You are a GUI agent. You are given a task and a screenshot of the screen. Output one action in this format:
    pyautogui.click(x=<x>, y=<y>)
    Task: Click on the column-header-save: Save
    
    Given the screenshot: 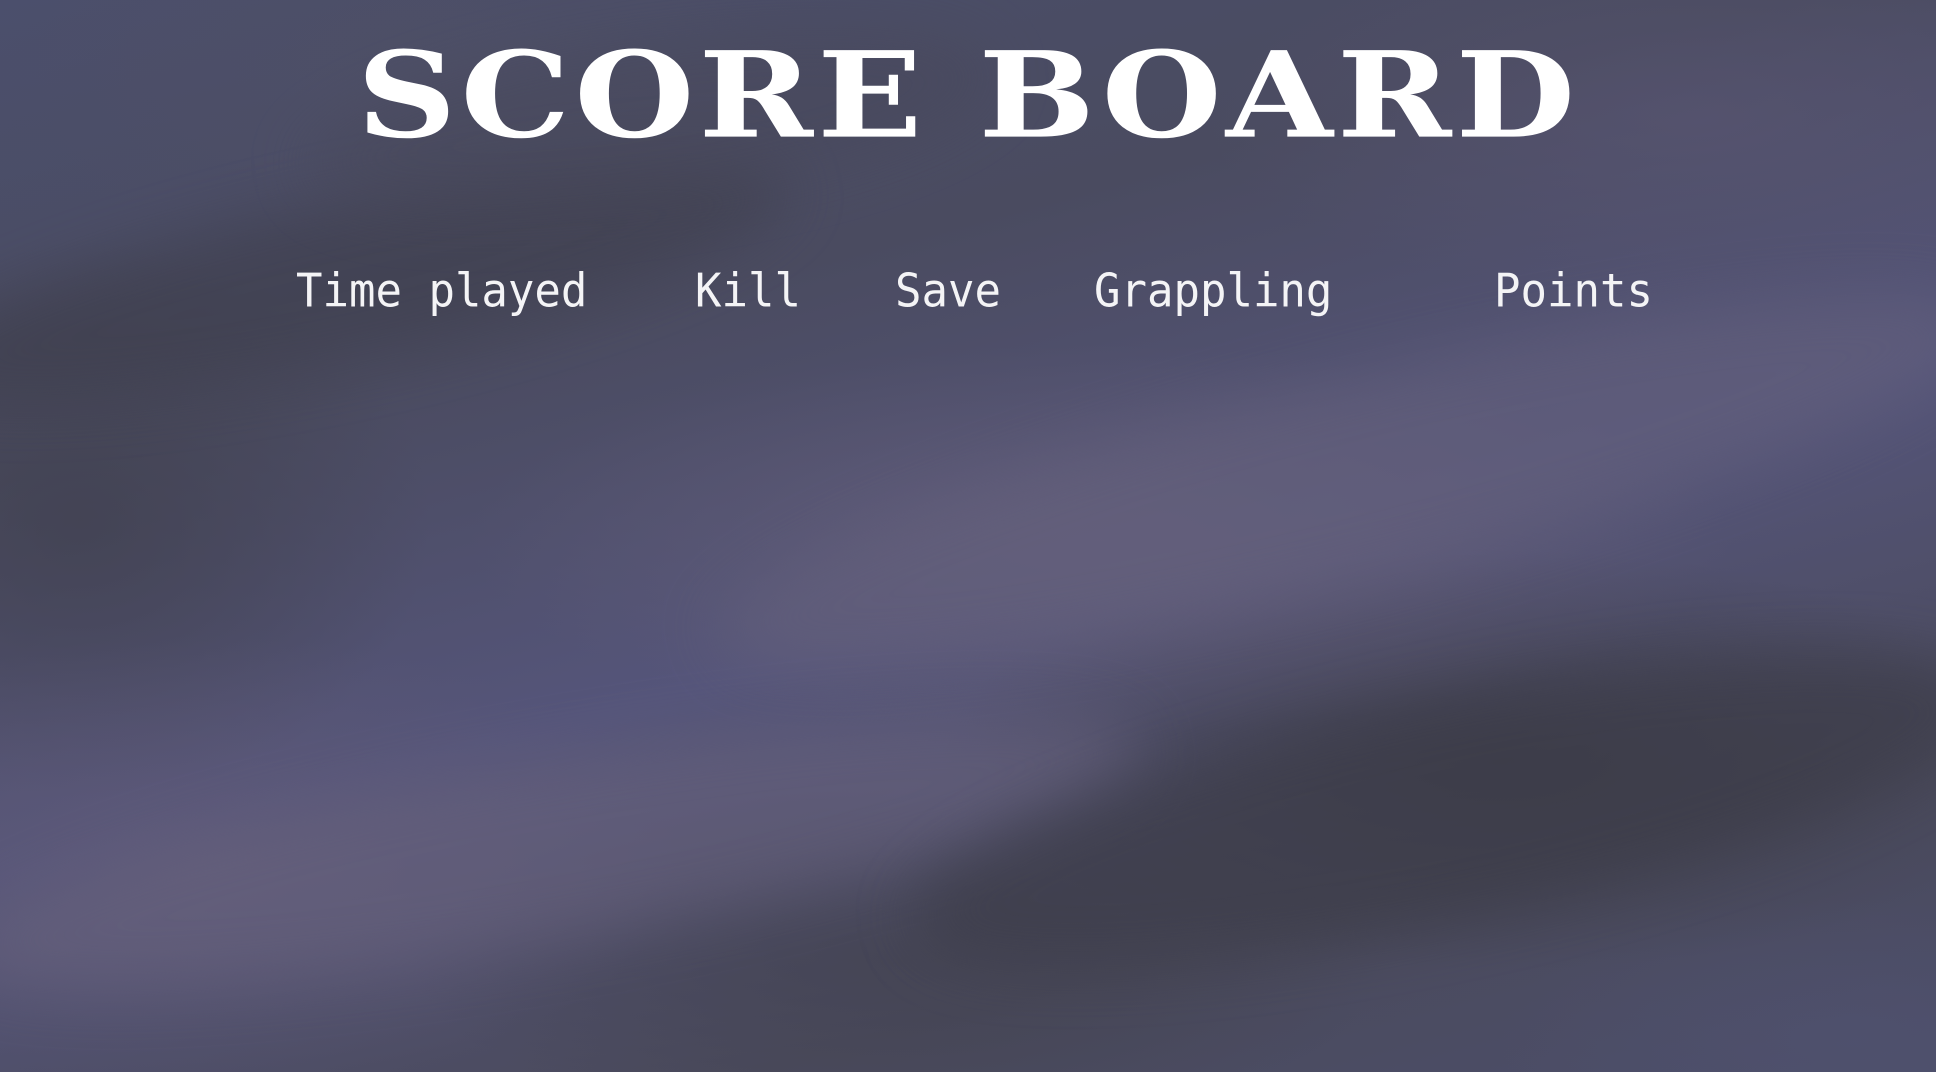 What is the action you would take?
    pyautogui.click(x=948, y=291)
    